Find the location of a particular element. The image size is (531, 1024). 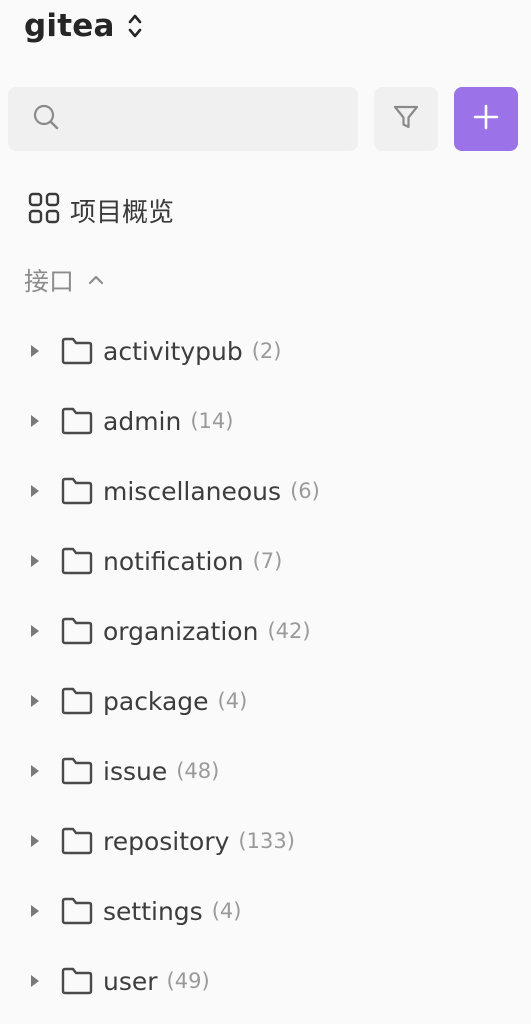

folder-count: (2) is located at coordinates (266, 351).